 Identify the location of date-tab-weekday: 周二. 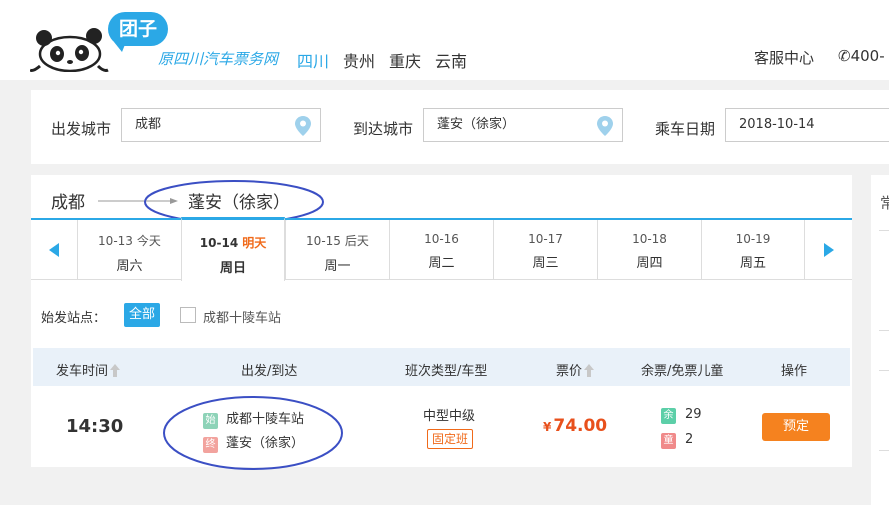
(441, 263).